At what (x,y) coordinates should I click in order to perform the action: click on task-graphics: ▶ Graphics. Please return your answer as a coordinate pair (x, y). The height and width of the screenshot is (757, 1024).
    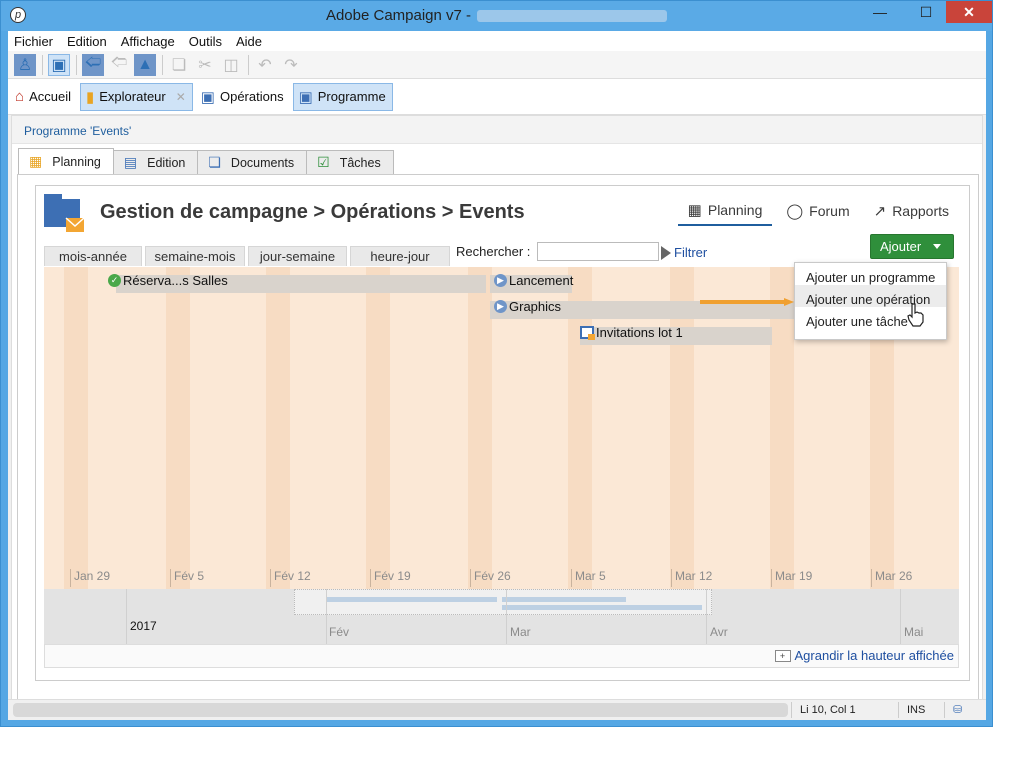
    Looking at the image, I should click on (527, 306).